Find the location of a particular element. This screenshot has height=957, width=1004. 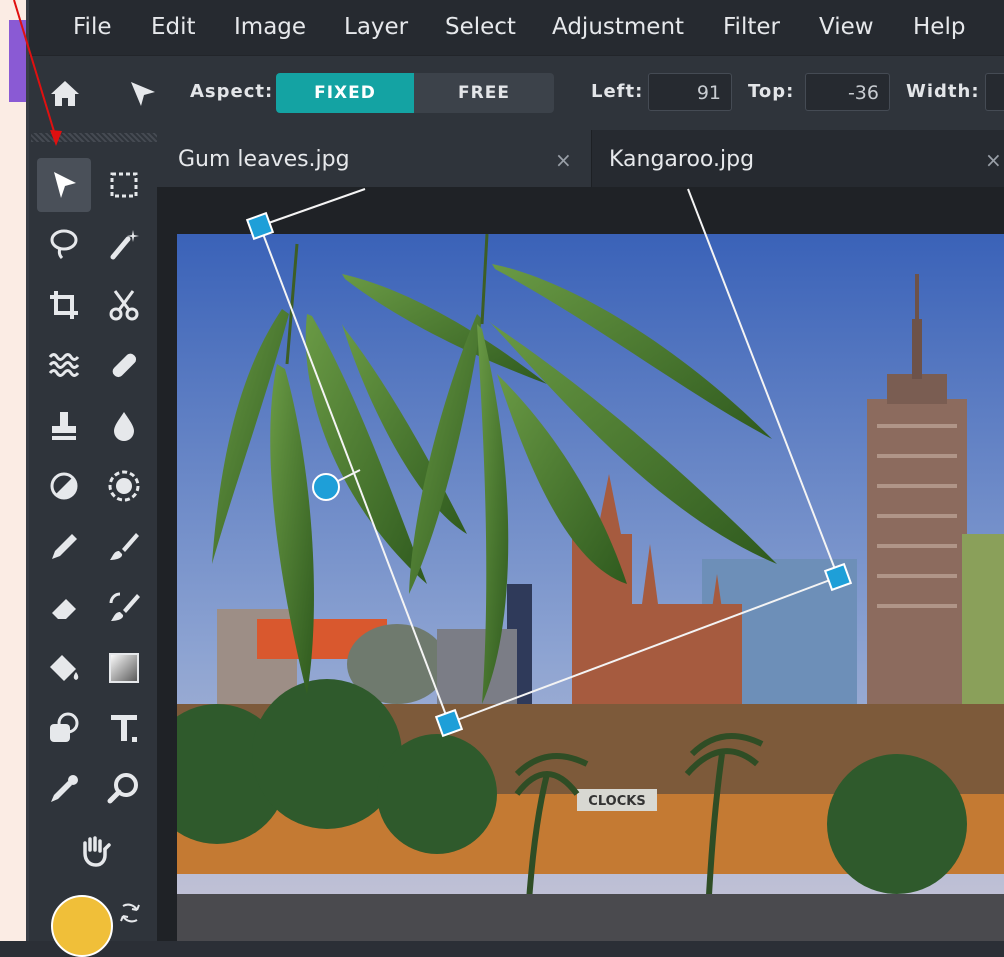

cut-tool is located at coordinates (124, 305).